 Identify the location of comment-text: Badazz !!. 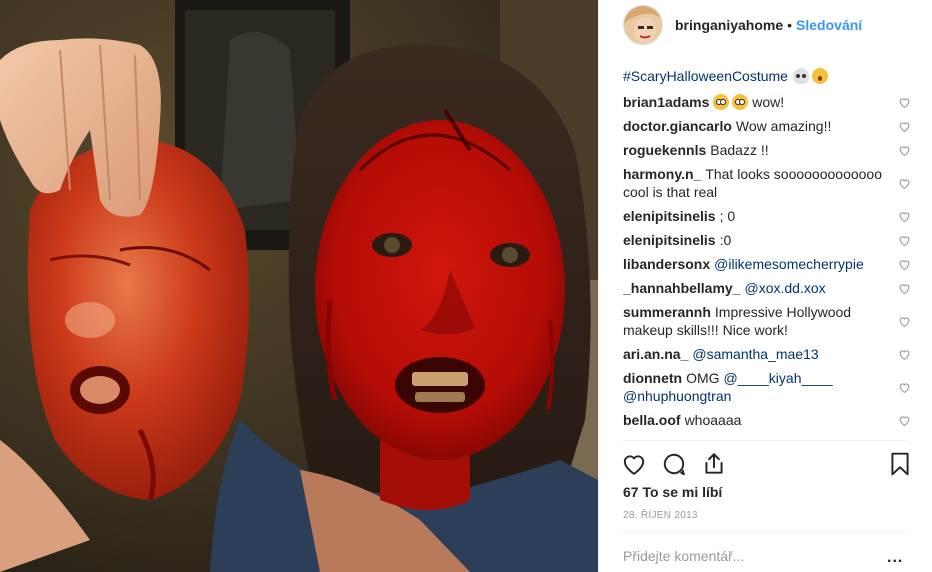
(739, 150).